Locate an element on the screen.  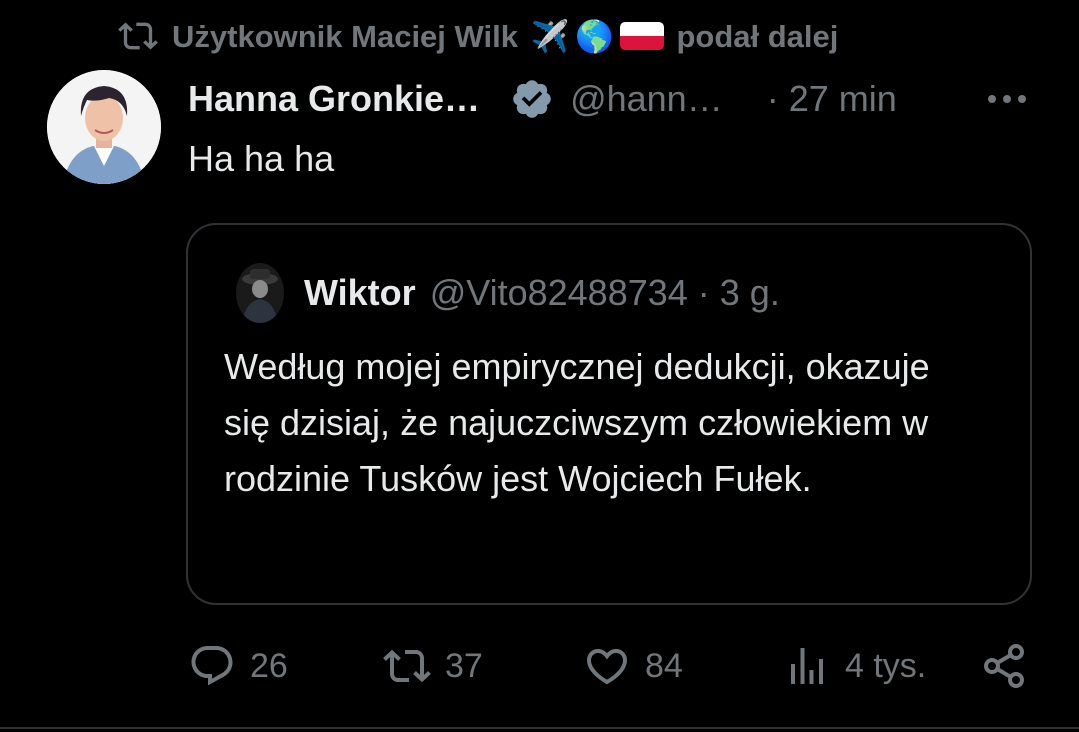
share-icon is located at coordinates (1004, 666).